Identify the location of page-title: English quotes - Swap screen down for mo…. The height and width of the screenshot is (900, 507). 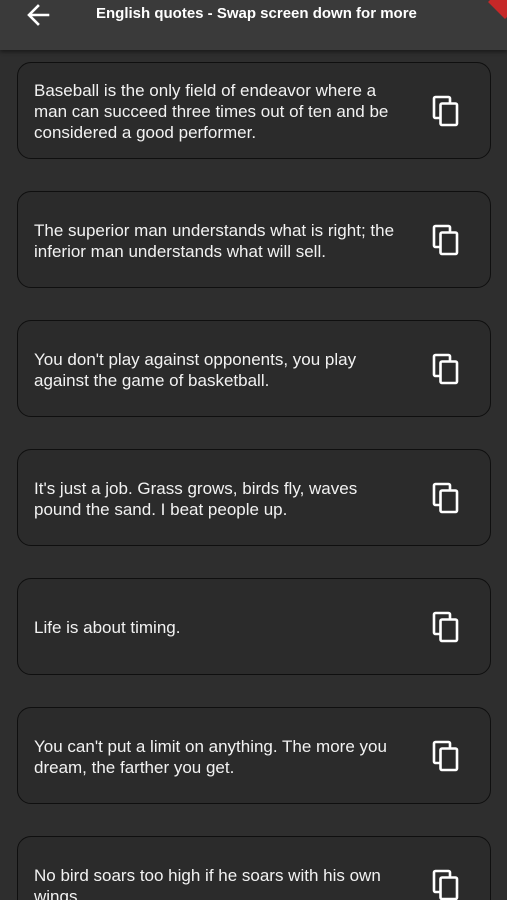
(256, 13).